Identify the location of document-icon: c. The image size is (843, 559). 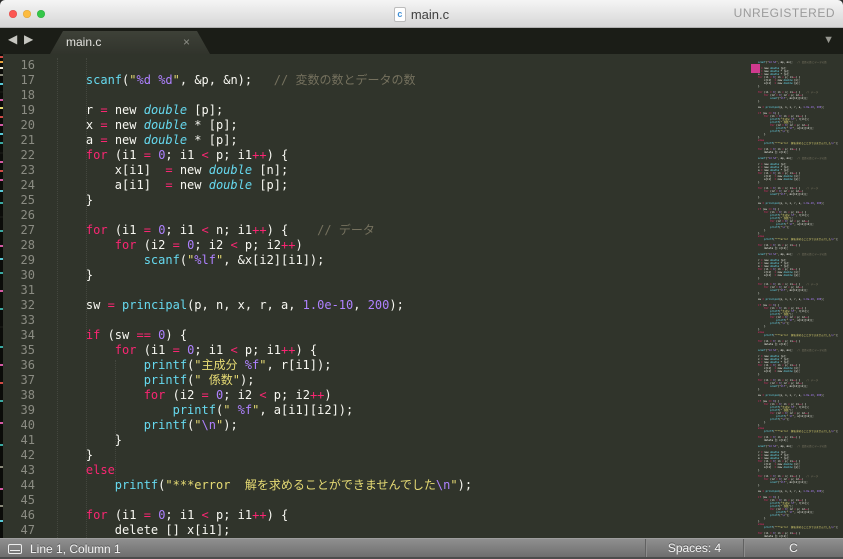
(399, 14).